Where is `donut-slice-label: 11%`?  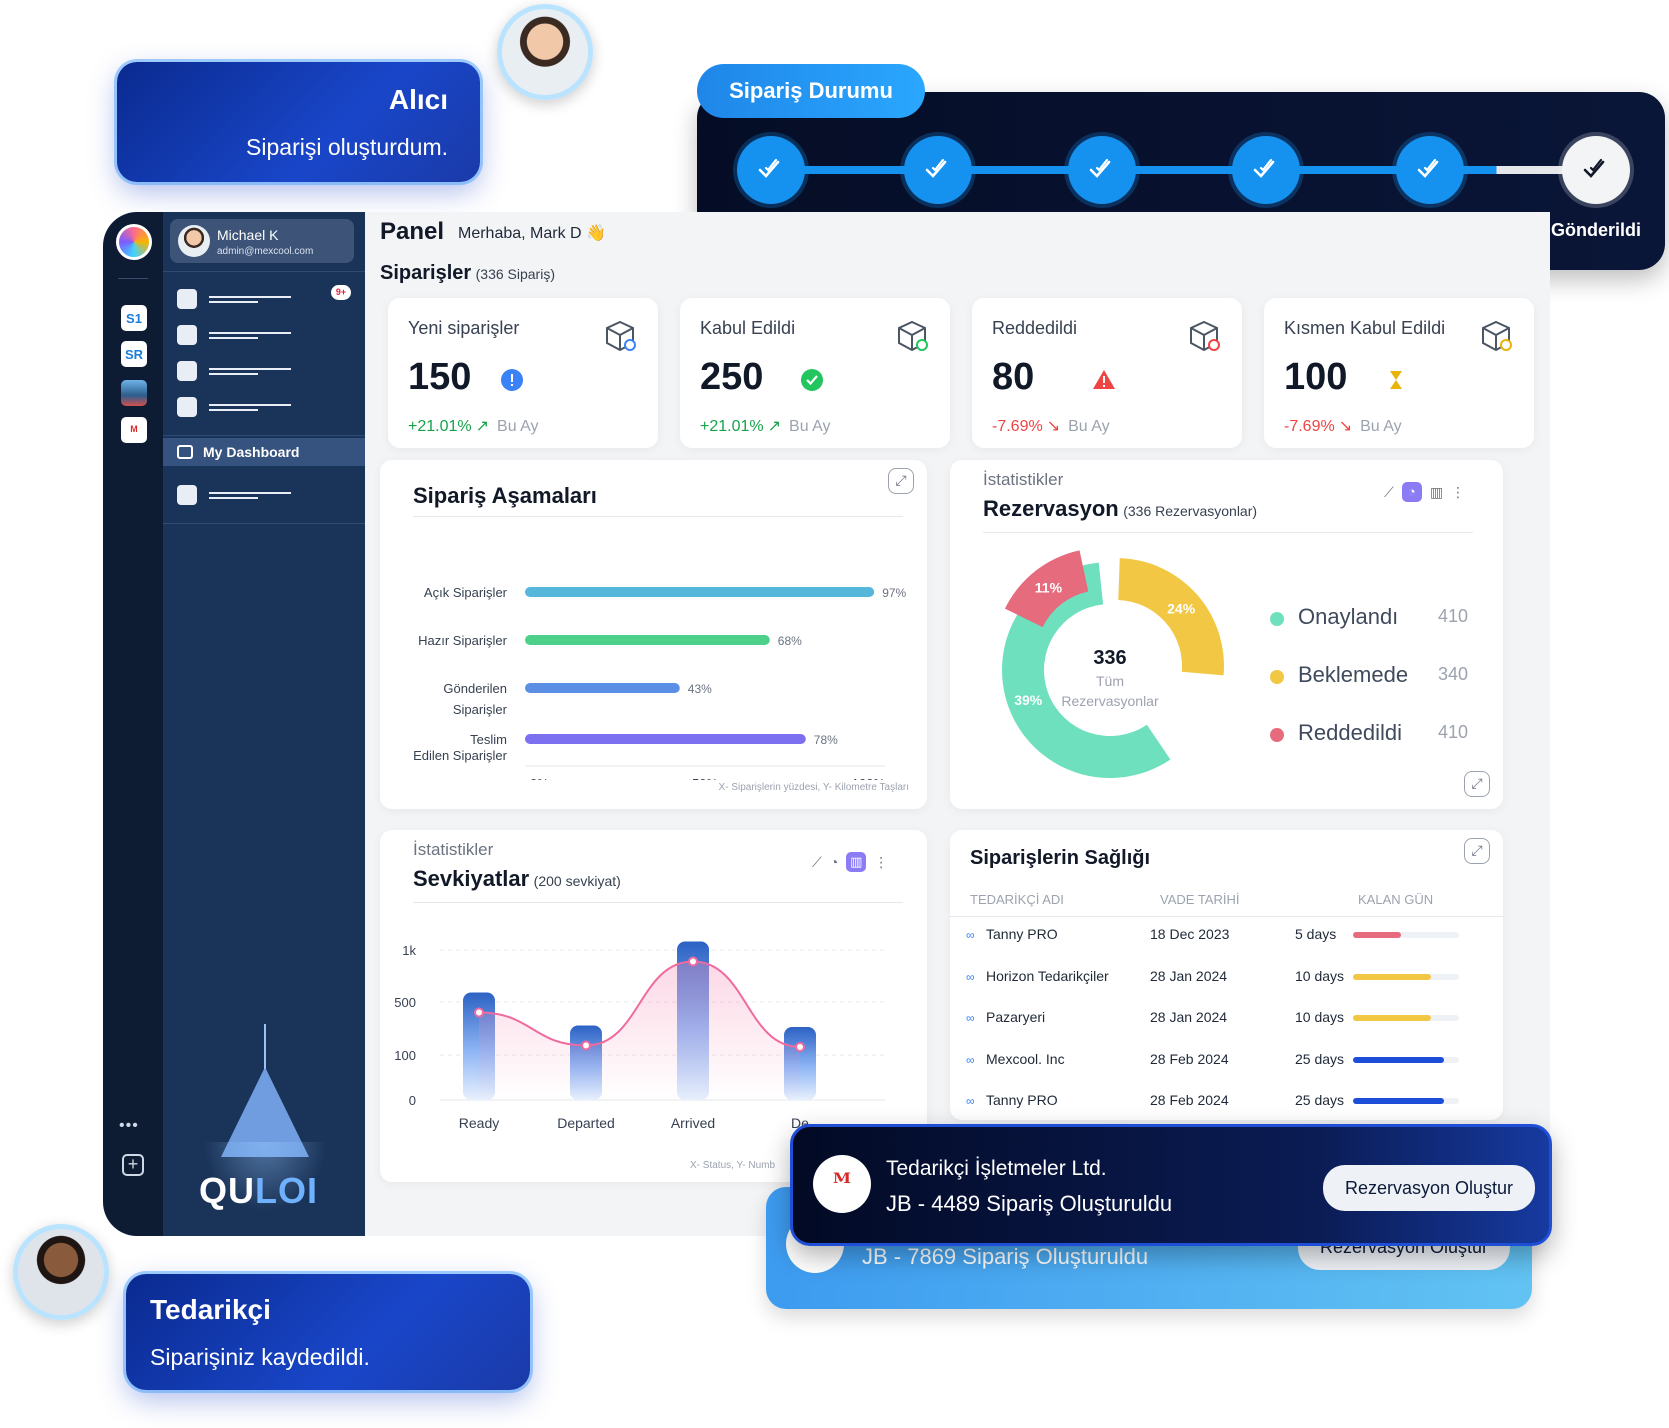 donut-slice-label: 11% is located at coordinates (1049, 587).